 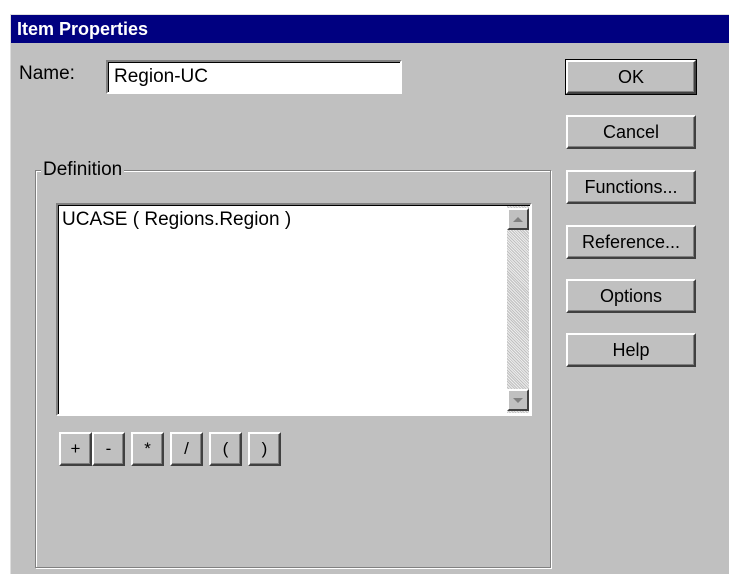 What do you see at coordinates (254, 77) in the screenshot?
I see `name-input: Region-UC` at bounding box center [254, 77].